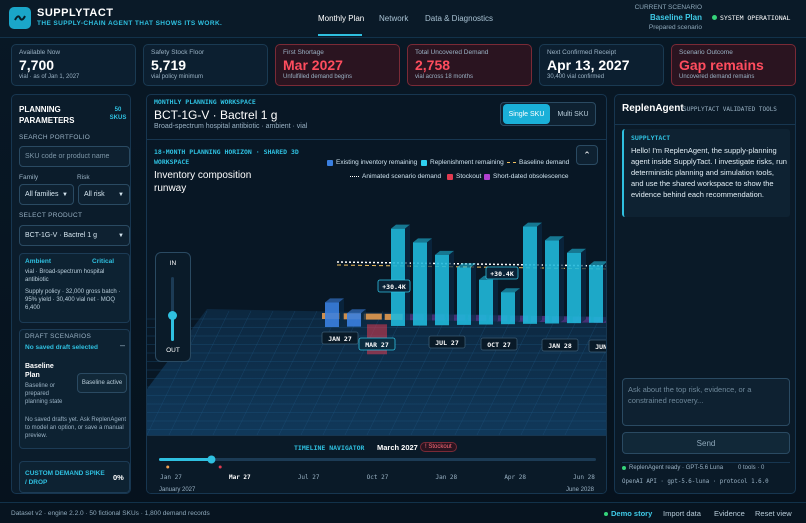  Describe the element at coordinates (751, 468) in the screenshot. I see `agent-tools: 0 tools · 0` at that location.